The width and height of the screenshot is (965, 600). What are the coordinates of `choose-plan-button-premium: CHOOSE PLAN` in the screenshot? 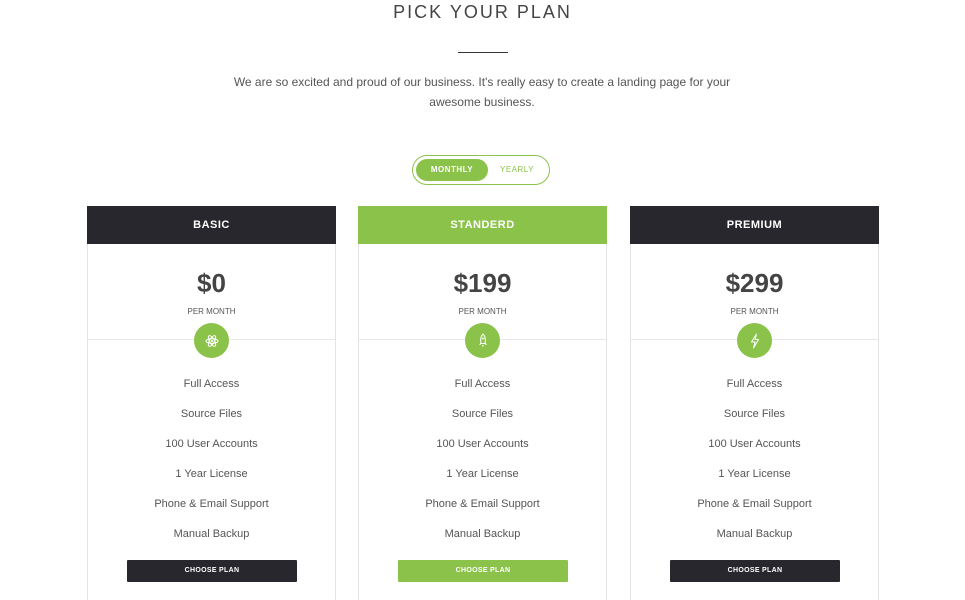 It's located at (755, 571).